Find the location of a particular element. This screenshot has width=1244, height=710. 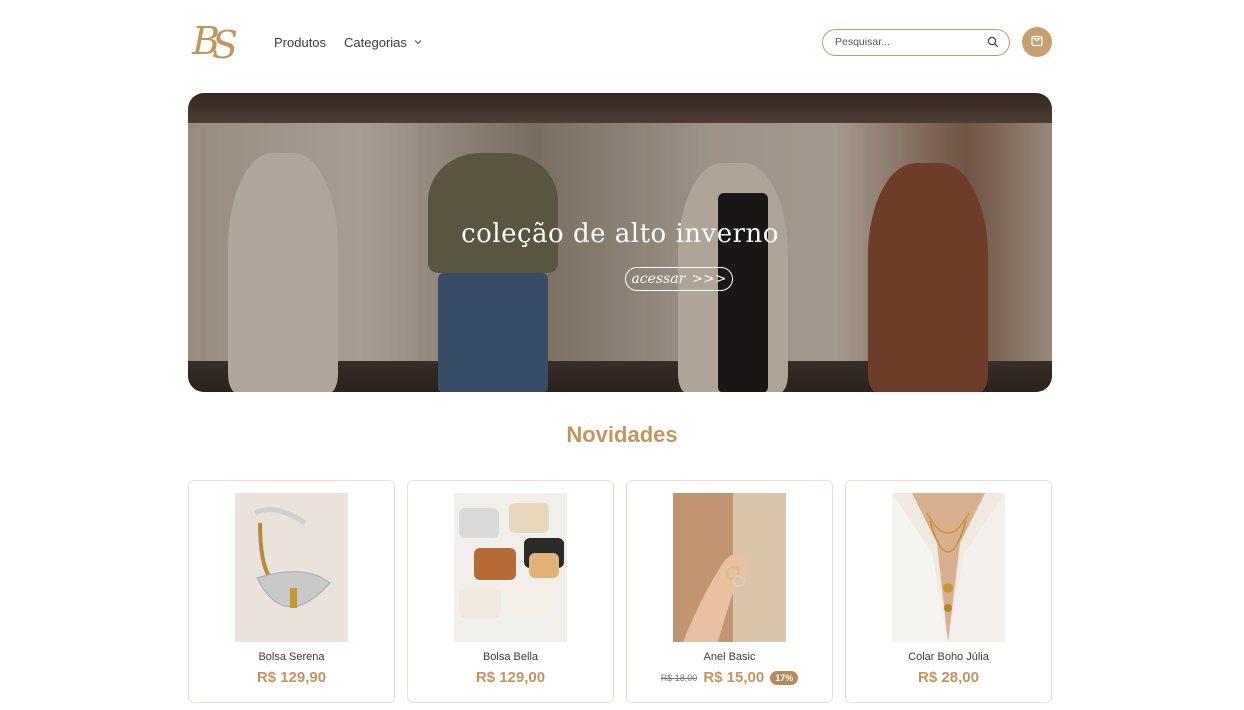

price-row: R$ 129,00 is located at coordinates (510, 677).